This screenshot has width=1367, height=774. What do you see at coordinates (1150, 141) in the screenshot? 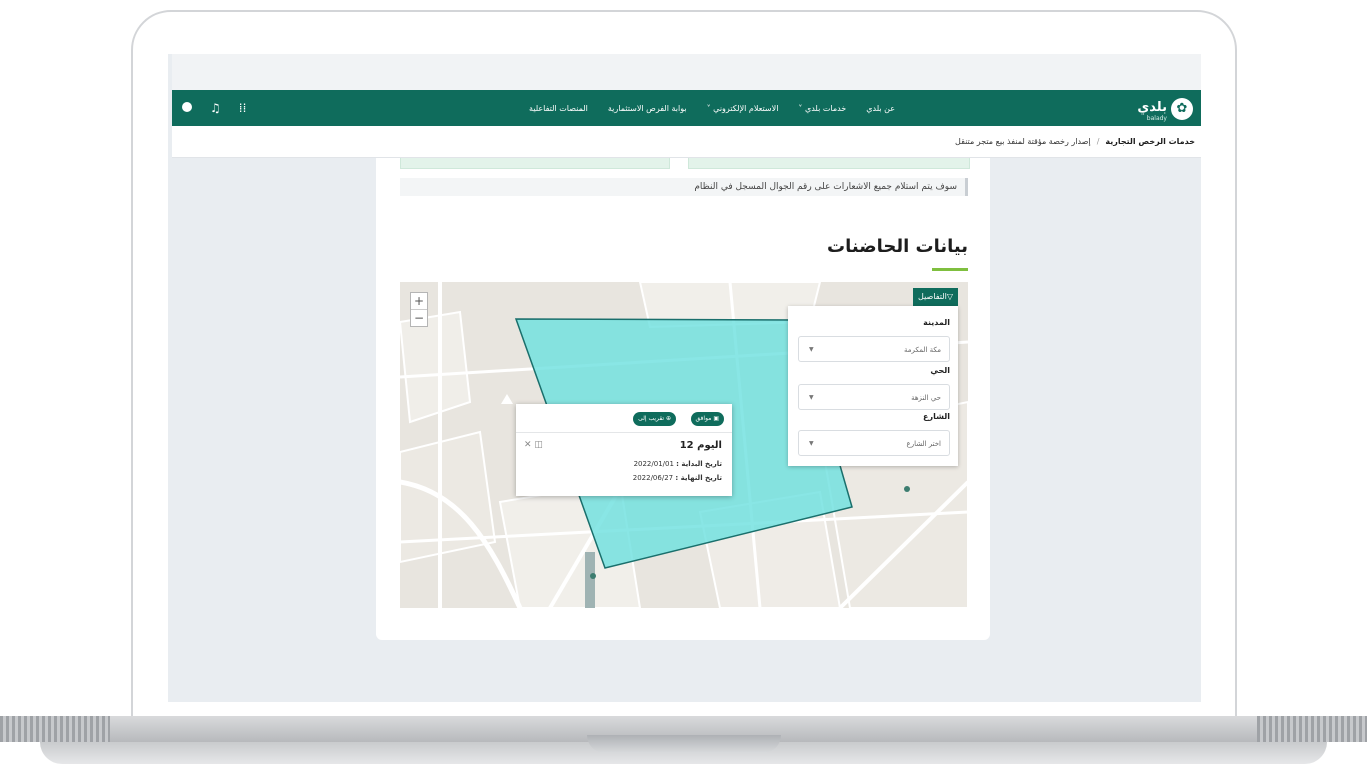
I see `breadcrumb-root: خدمات الرخص التجارية` at bounding box center [1150, 141].